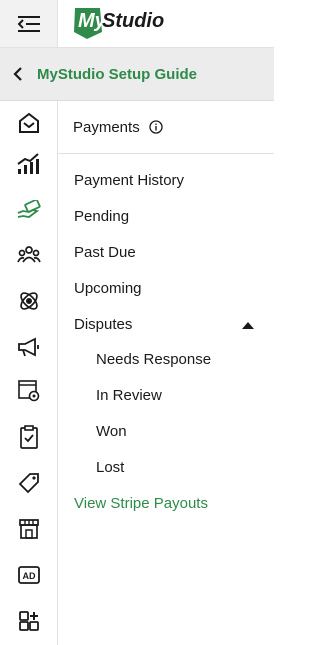 This screenshot has height=645, width=320. What do you see at coordinates (29, 210) in the screenshot?
I see `payments-icon` at bounding box center [29, 210].